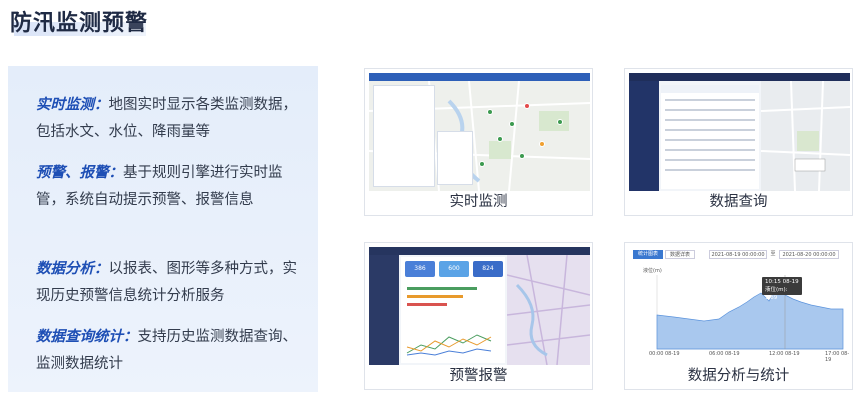 Image resolution: width=865 pixels, height=404 pixels. What do you see at coordinates (404, 136) in the screenshot?
I see `filter-panel` at bounding box center [404, 136].